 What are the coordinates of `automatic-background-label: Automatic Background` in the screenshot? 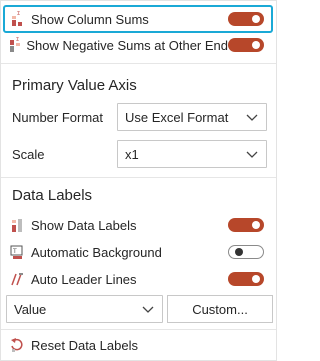 It's located at (96, 252).